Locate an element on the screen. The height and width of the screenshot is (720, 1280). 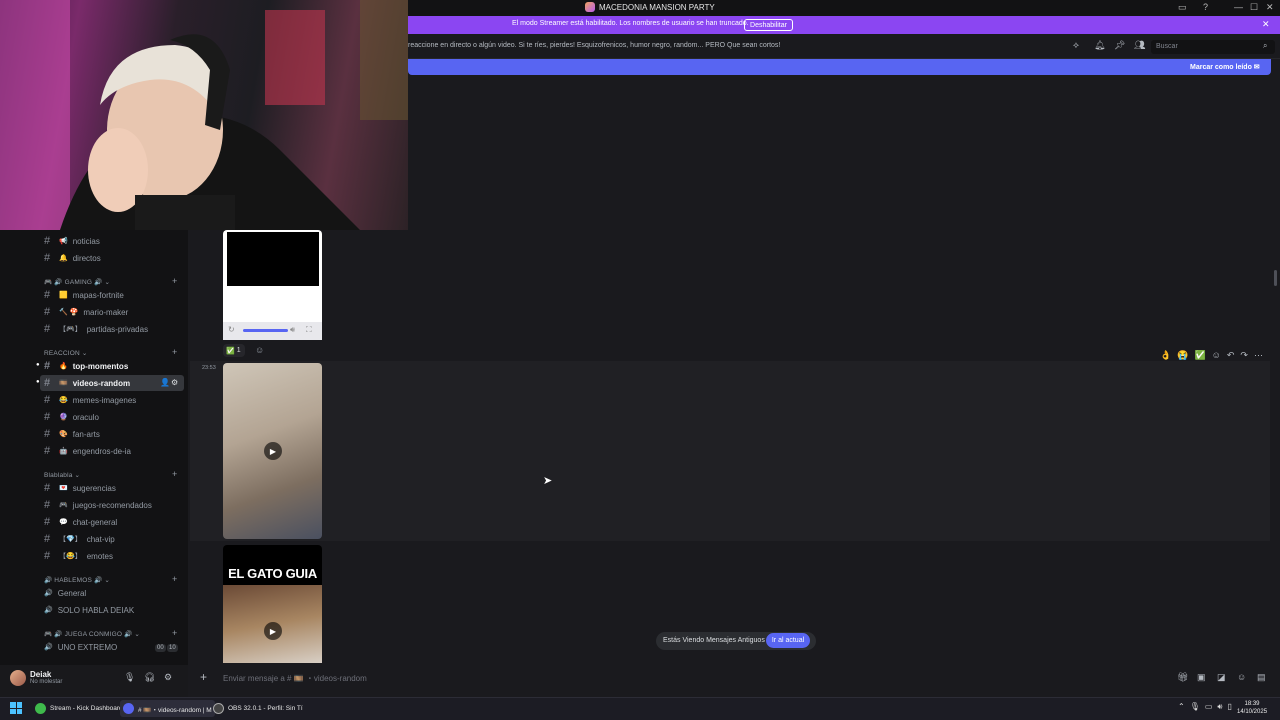
volume-icon: 🔊︎ is located at coordinates (292, 330).